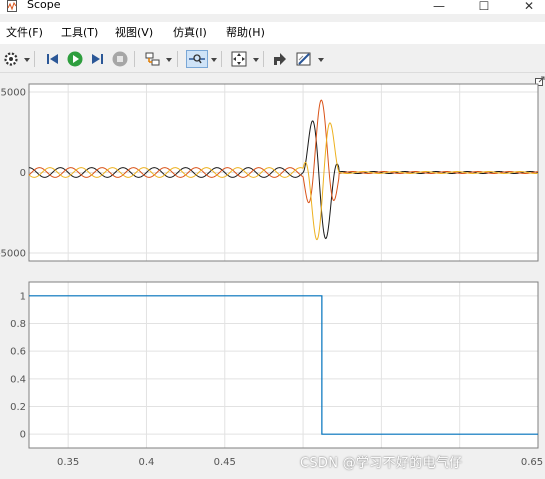  I want to click on menu-view: 视图(V), so click(134, 33).